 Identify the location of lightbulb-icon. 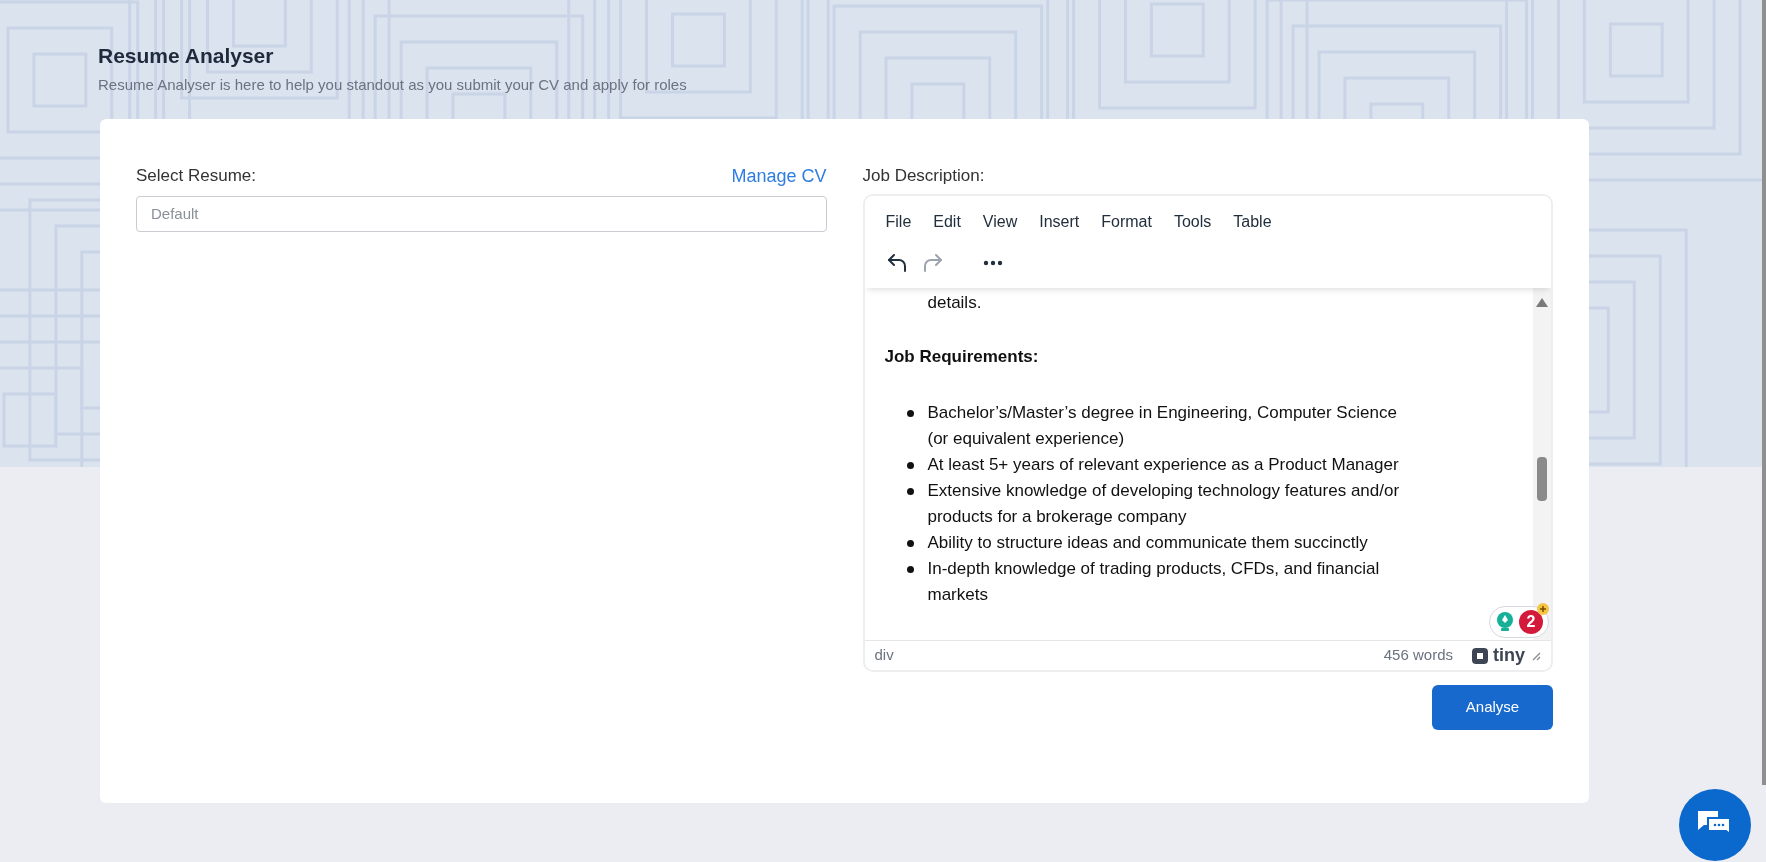
(1505, 622).